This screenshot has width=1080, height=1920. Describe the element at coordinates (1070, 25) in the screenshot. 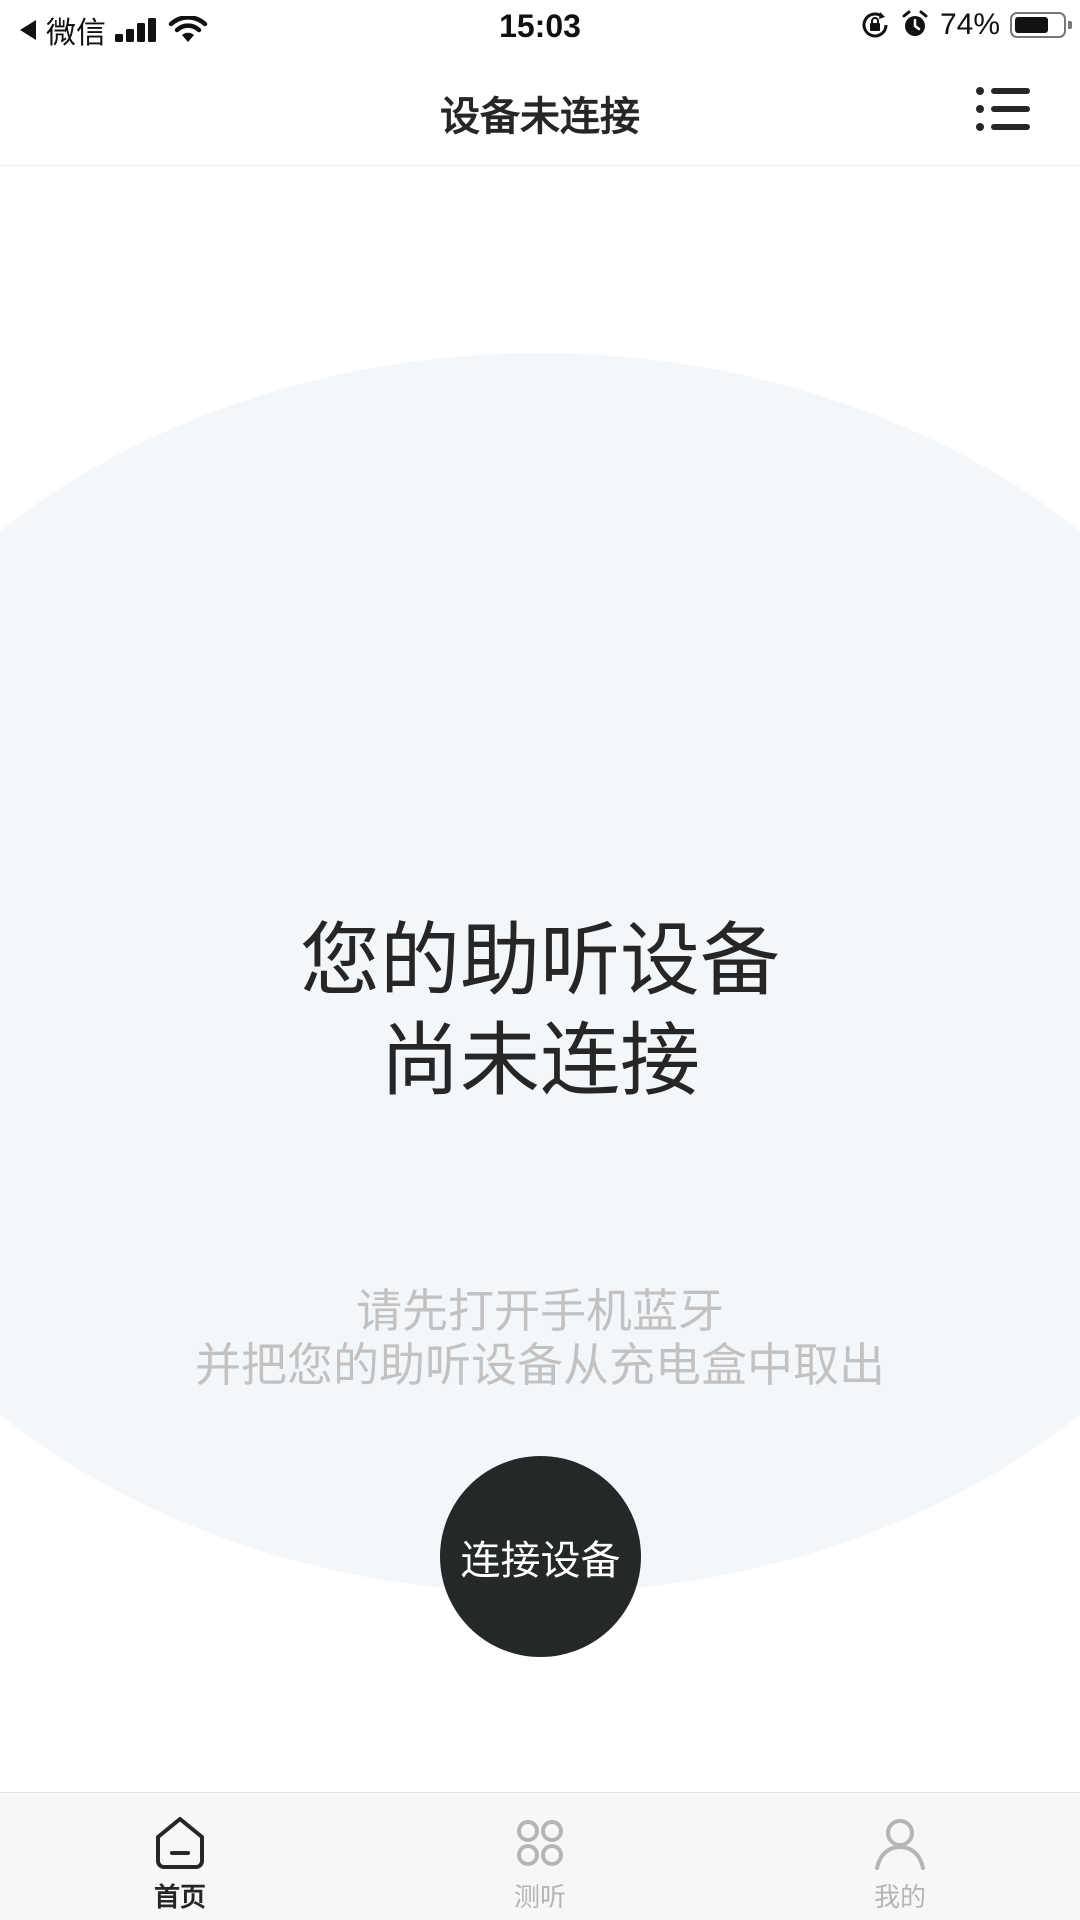

I see `battery-cap` at that location.